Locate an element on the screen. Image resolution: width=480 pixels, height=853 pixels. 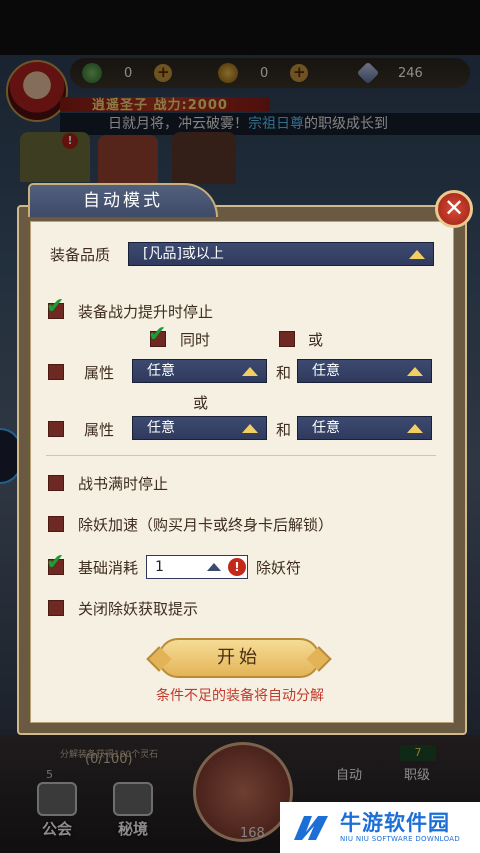
stop-battle-book-checkbox is located at coordinates (56, 483).